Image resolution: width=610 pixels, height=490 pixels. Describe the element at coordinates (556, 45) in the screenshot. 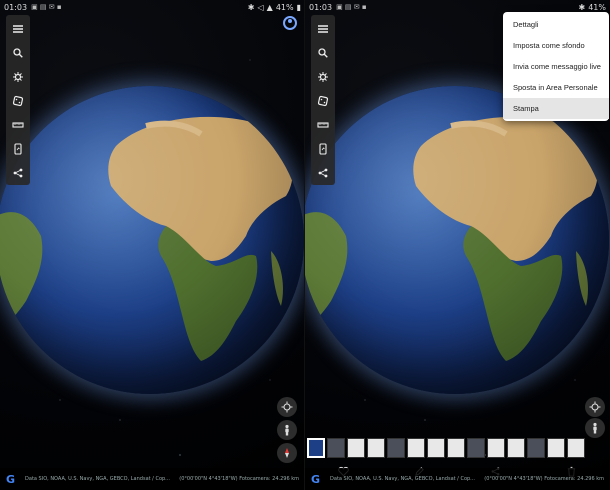

I see `menu-item-imposta-come-sfondo: Imposta come sfondo` at that location.